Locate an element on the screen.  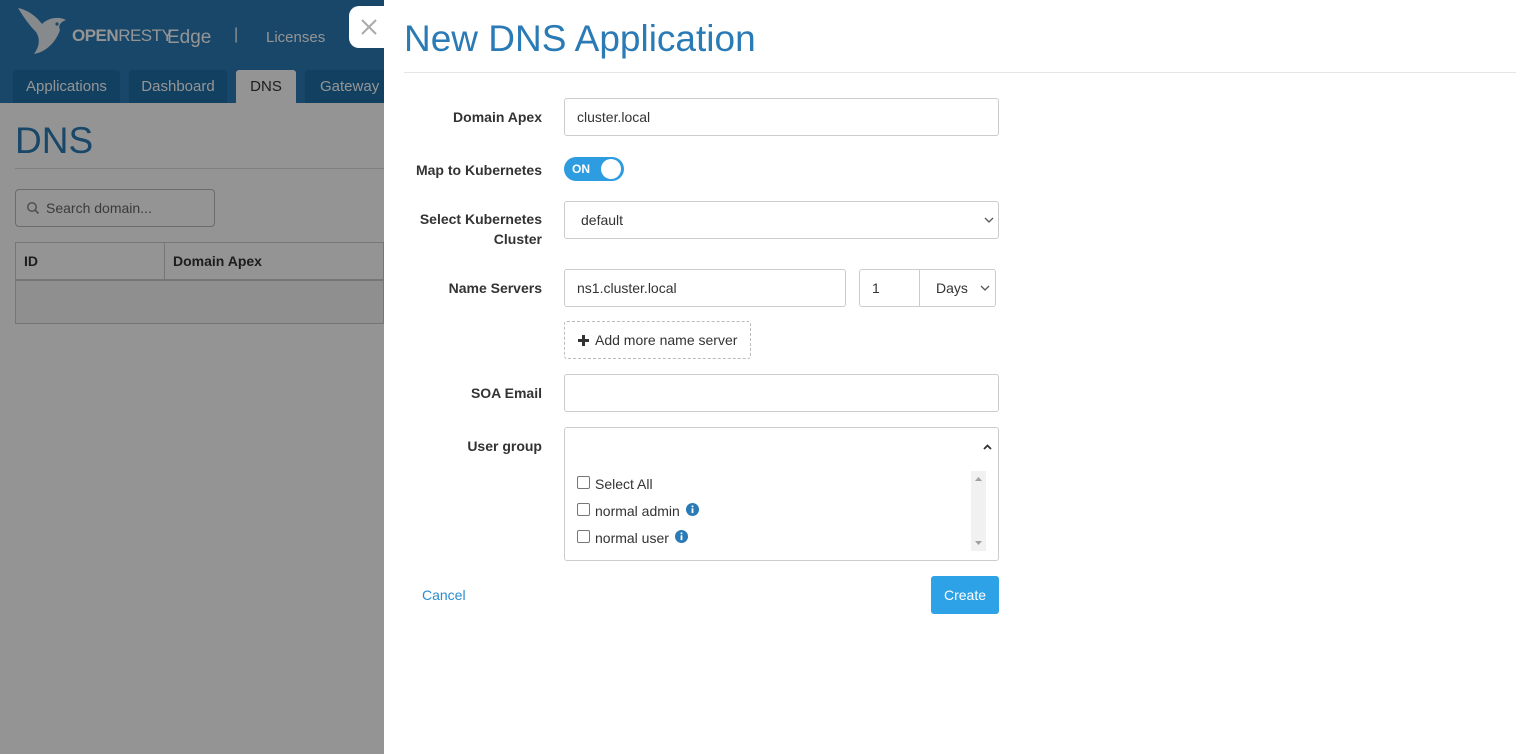
user-group-scrollbar is located at coordinates (978, 511).